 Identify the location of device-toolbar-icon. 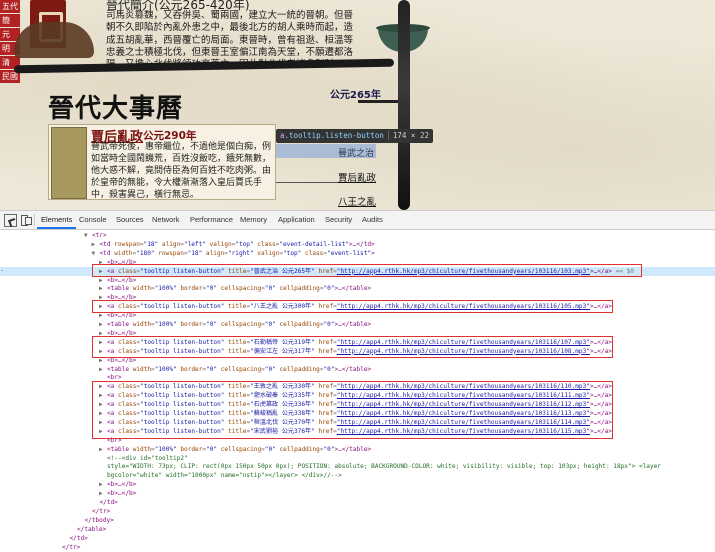
(26, 220).